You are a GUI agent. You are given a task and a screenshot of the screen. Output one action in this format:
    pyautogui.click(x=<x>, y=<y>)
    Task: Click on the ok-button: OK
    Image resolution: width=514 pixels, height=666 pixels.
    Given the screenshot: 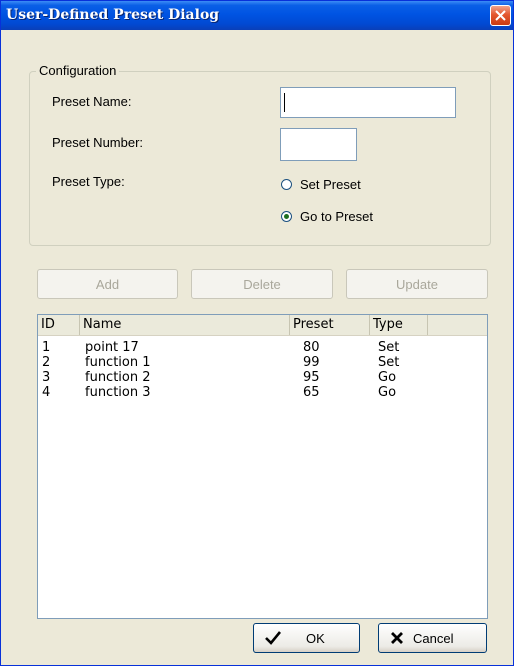 What is the action you would take?
    pyautogui.click(x=306, y=638)
    